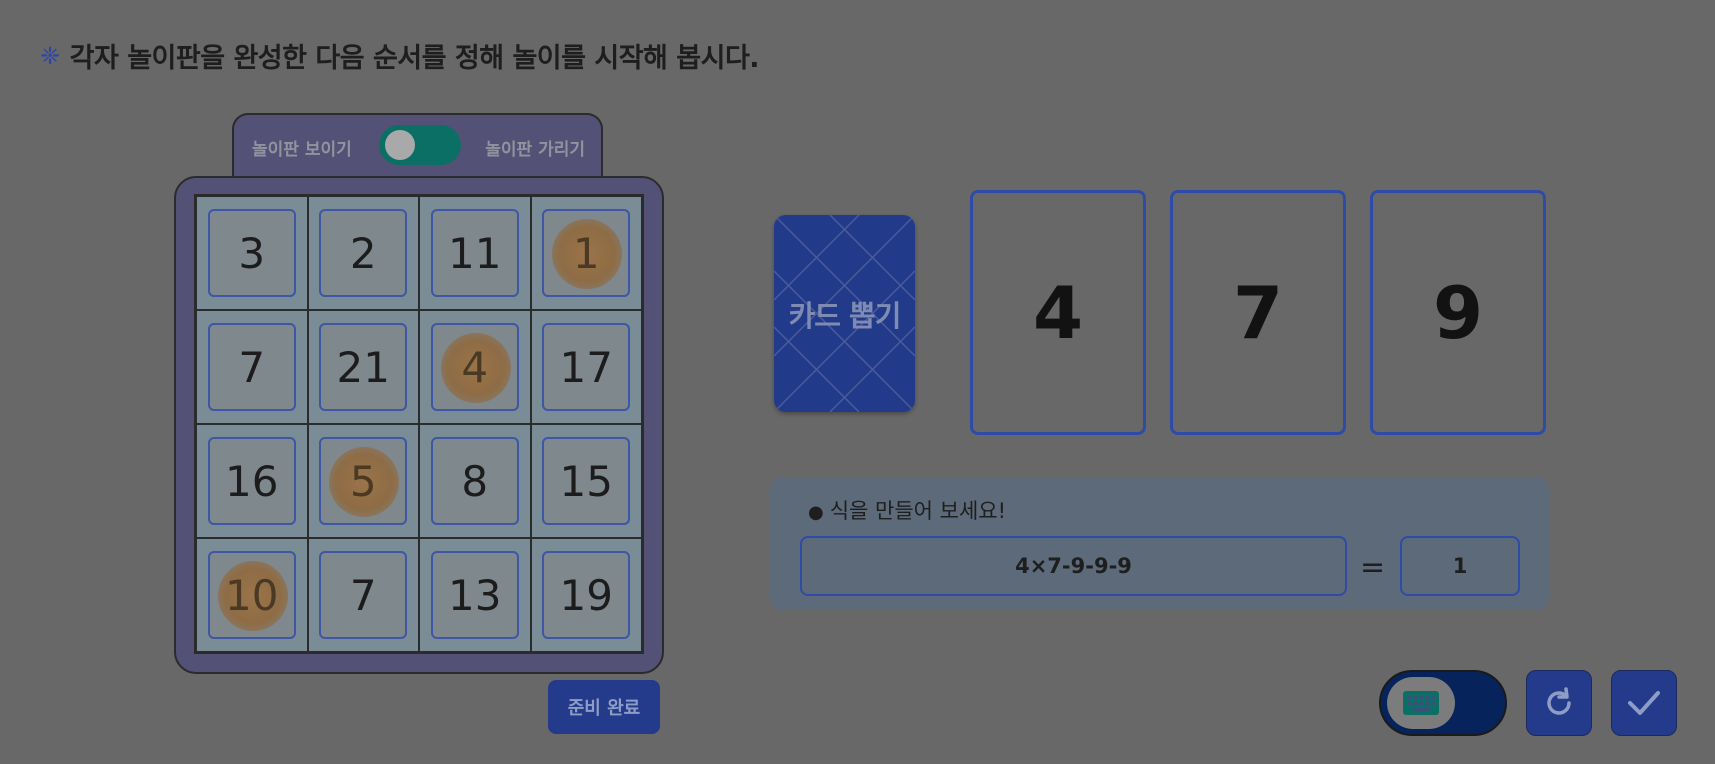 Image resolution: width=1715 pixels, height=764 pixels. I want to click on number-card-1: 4, so click(1058, 312).